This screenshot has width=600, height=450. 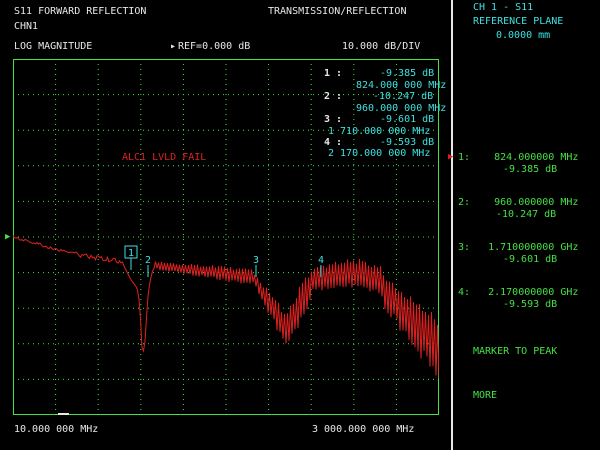 What do you see at coordinates (379, 153) in the screenshot?
I see `marker-4-freq: 2 170.000 000 MHz` at bounding box center [379, 153].